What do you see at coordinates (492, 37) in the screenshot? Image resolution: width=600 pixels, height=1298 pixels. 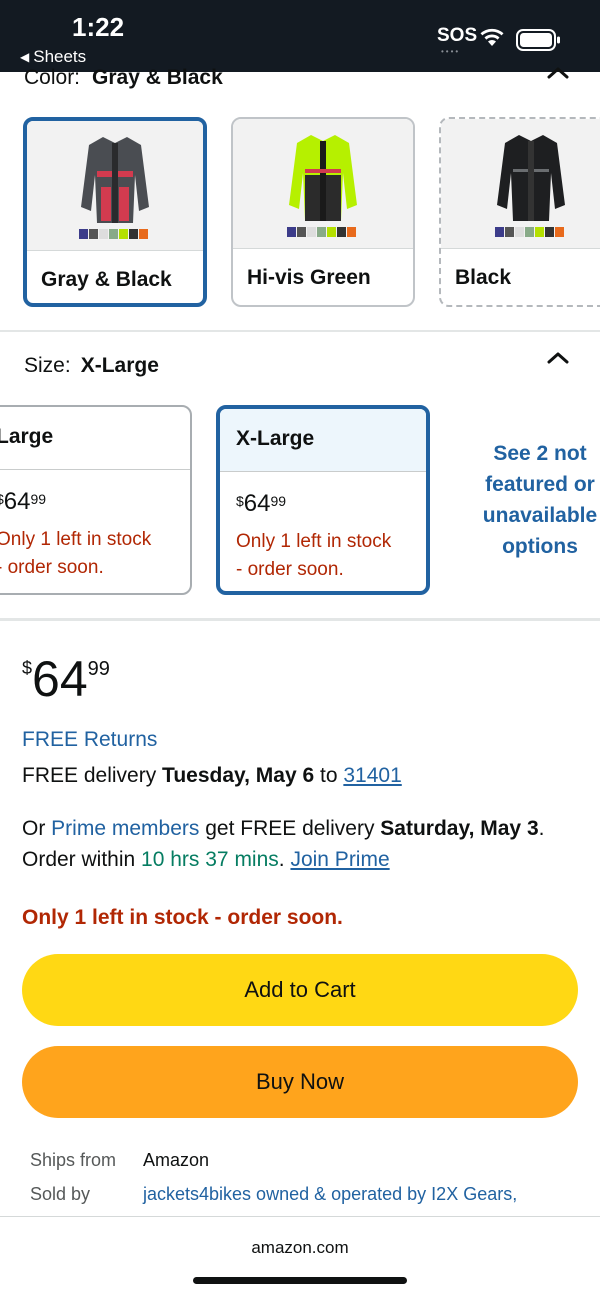 I see `wifi-icon` at bounding box center [492, 37].